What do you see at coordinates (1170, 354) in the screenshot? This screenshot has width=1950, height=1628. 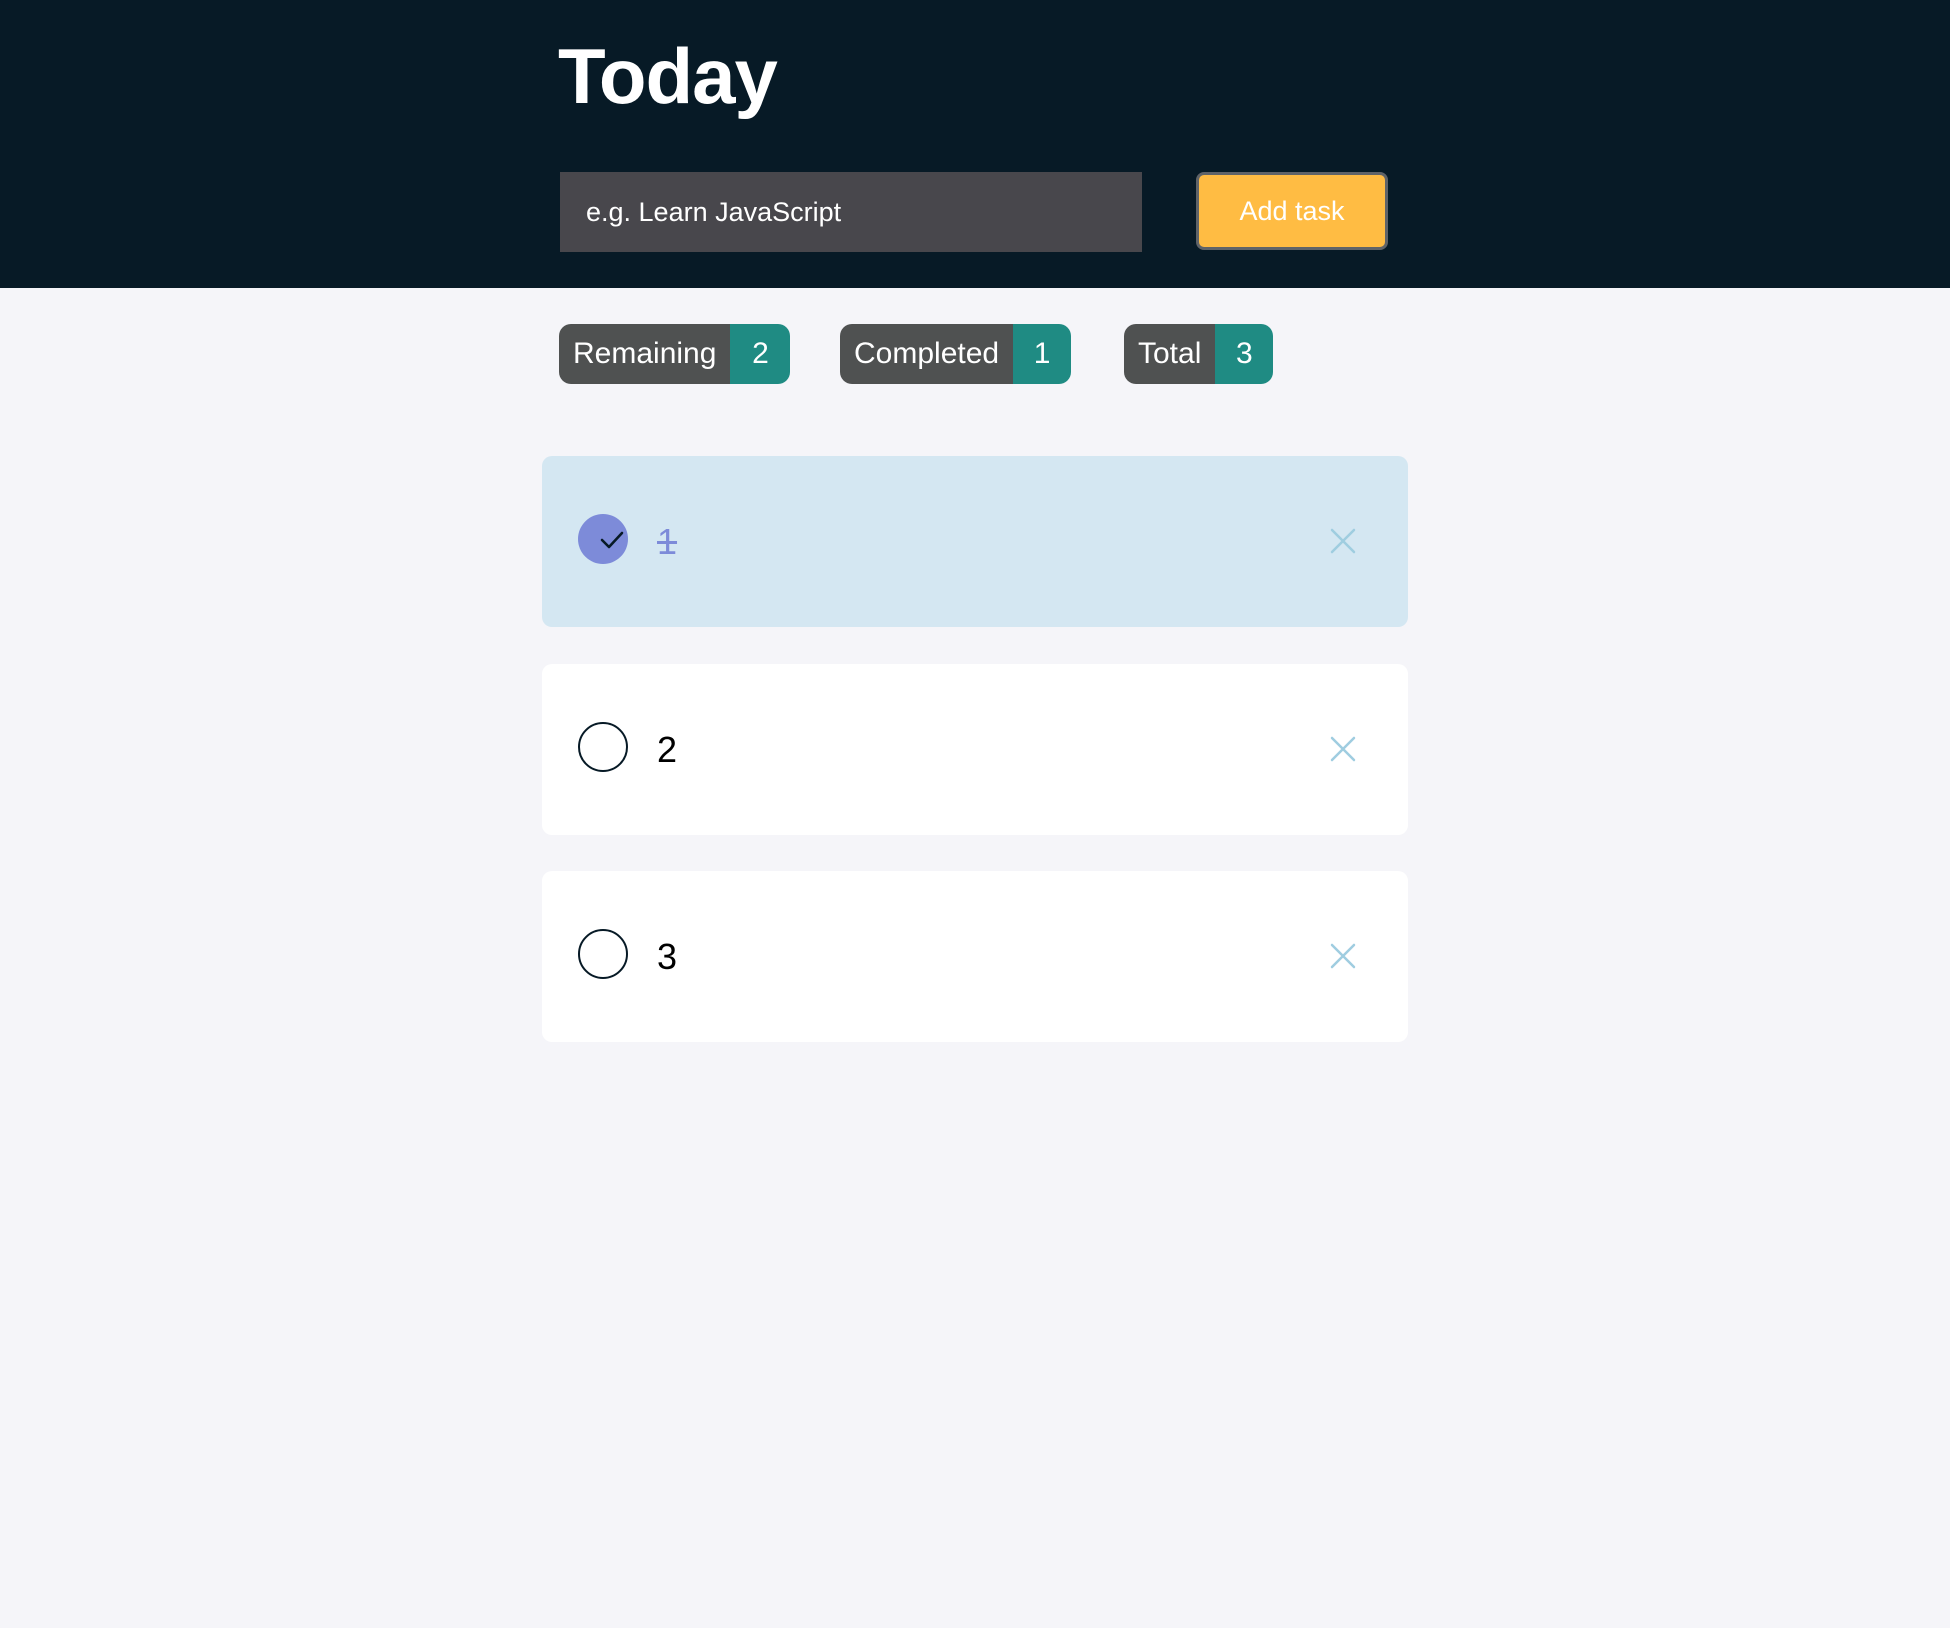 I see `total-stat-label: Total` at bounding box center [1170, 354].